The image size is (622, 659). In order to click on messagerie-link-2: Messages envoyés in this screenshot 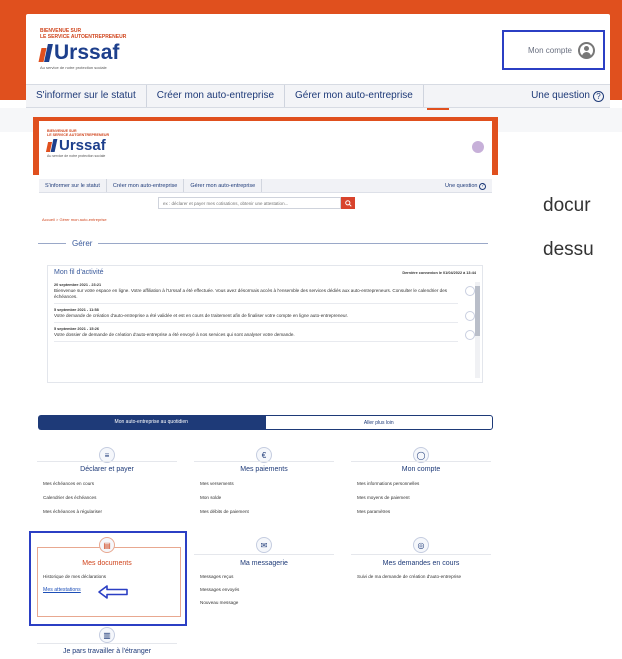, I will do `click(219, 589)`.